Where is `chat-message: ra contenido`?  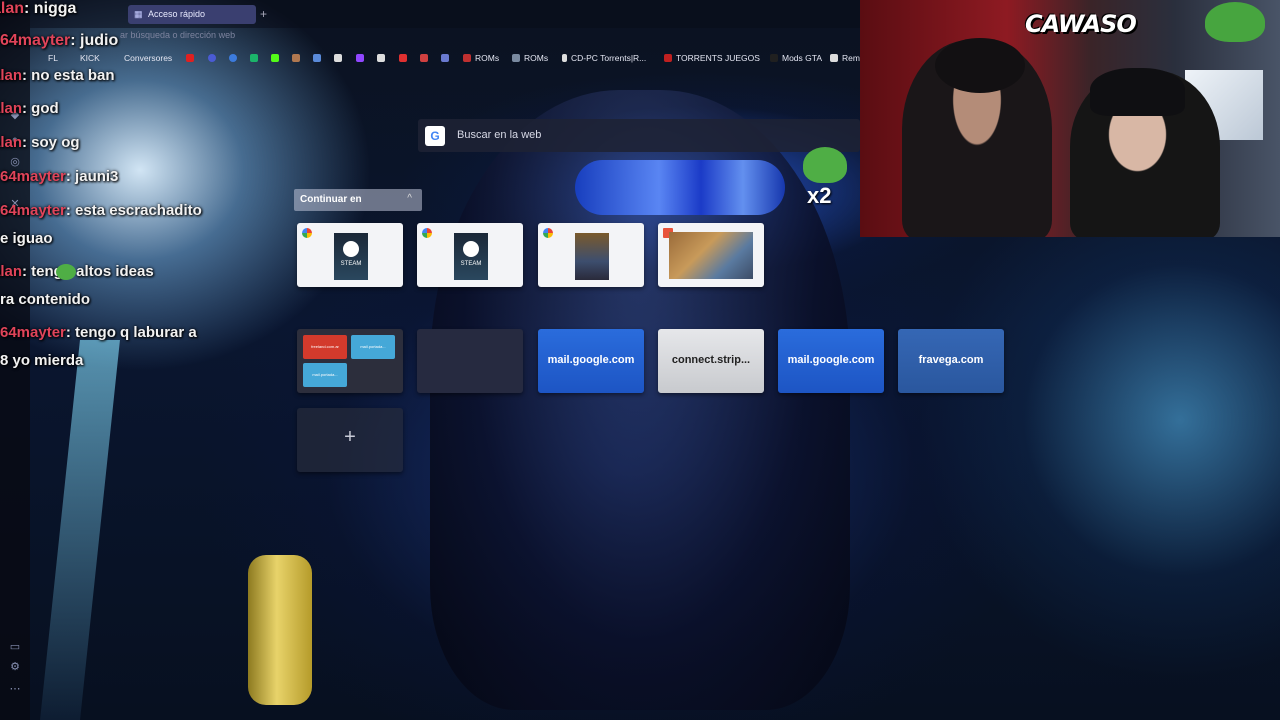 chat-message: ra contenido is located at coordinates (45, 299).